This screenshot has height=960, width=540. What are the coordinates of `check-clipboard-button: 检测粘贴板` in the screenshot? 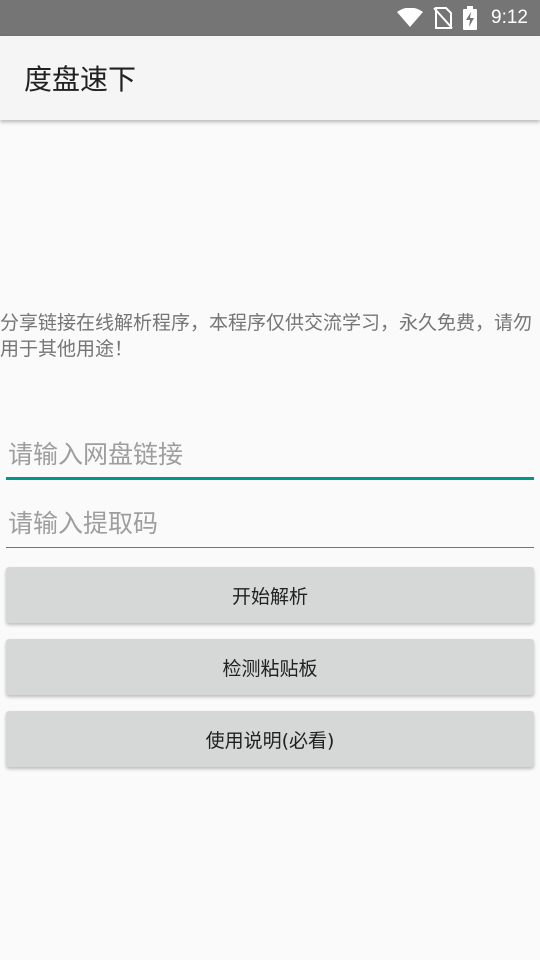 It's located at (270, 667).